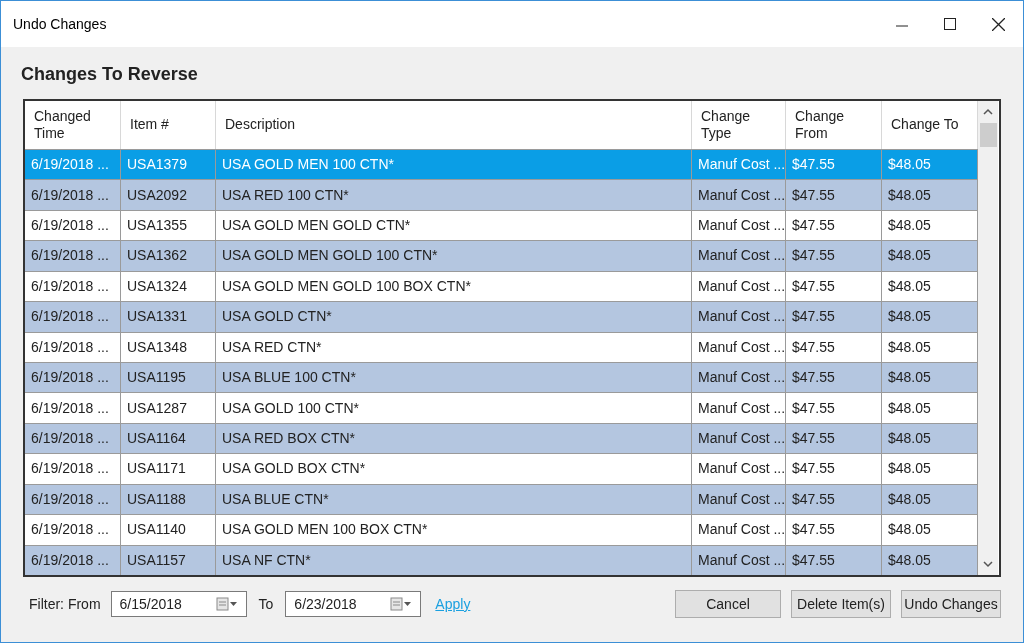 The width and height of the screenshot is (1024, 643). I want to click on window-title: Undo Changes, so click(60, 24).